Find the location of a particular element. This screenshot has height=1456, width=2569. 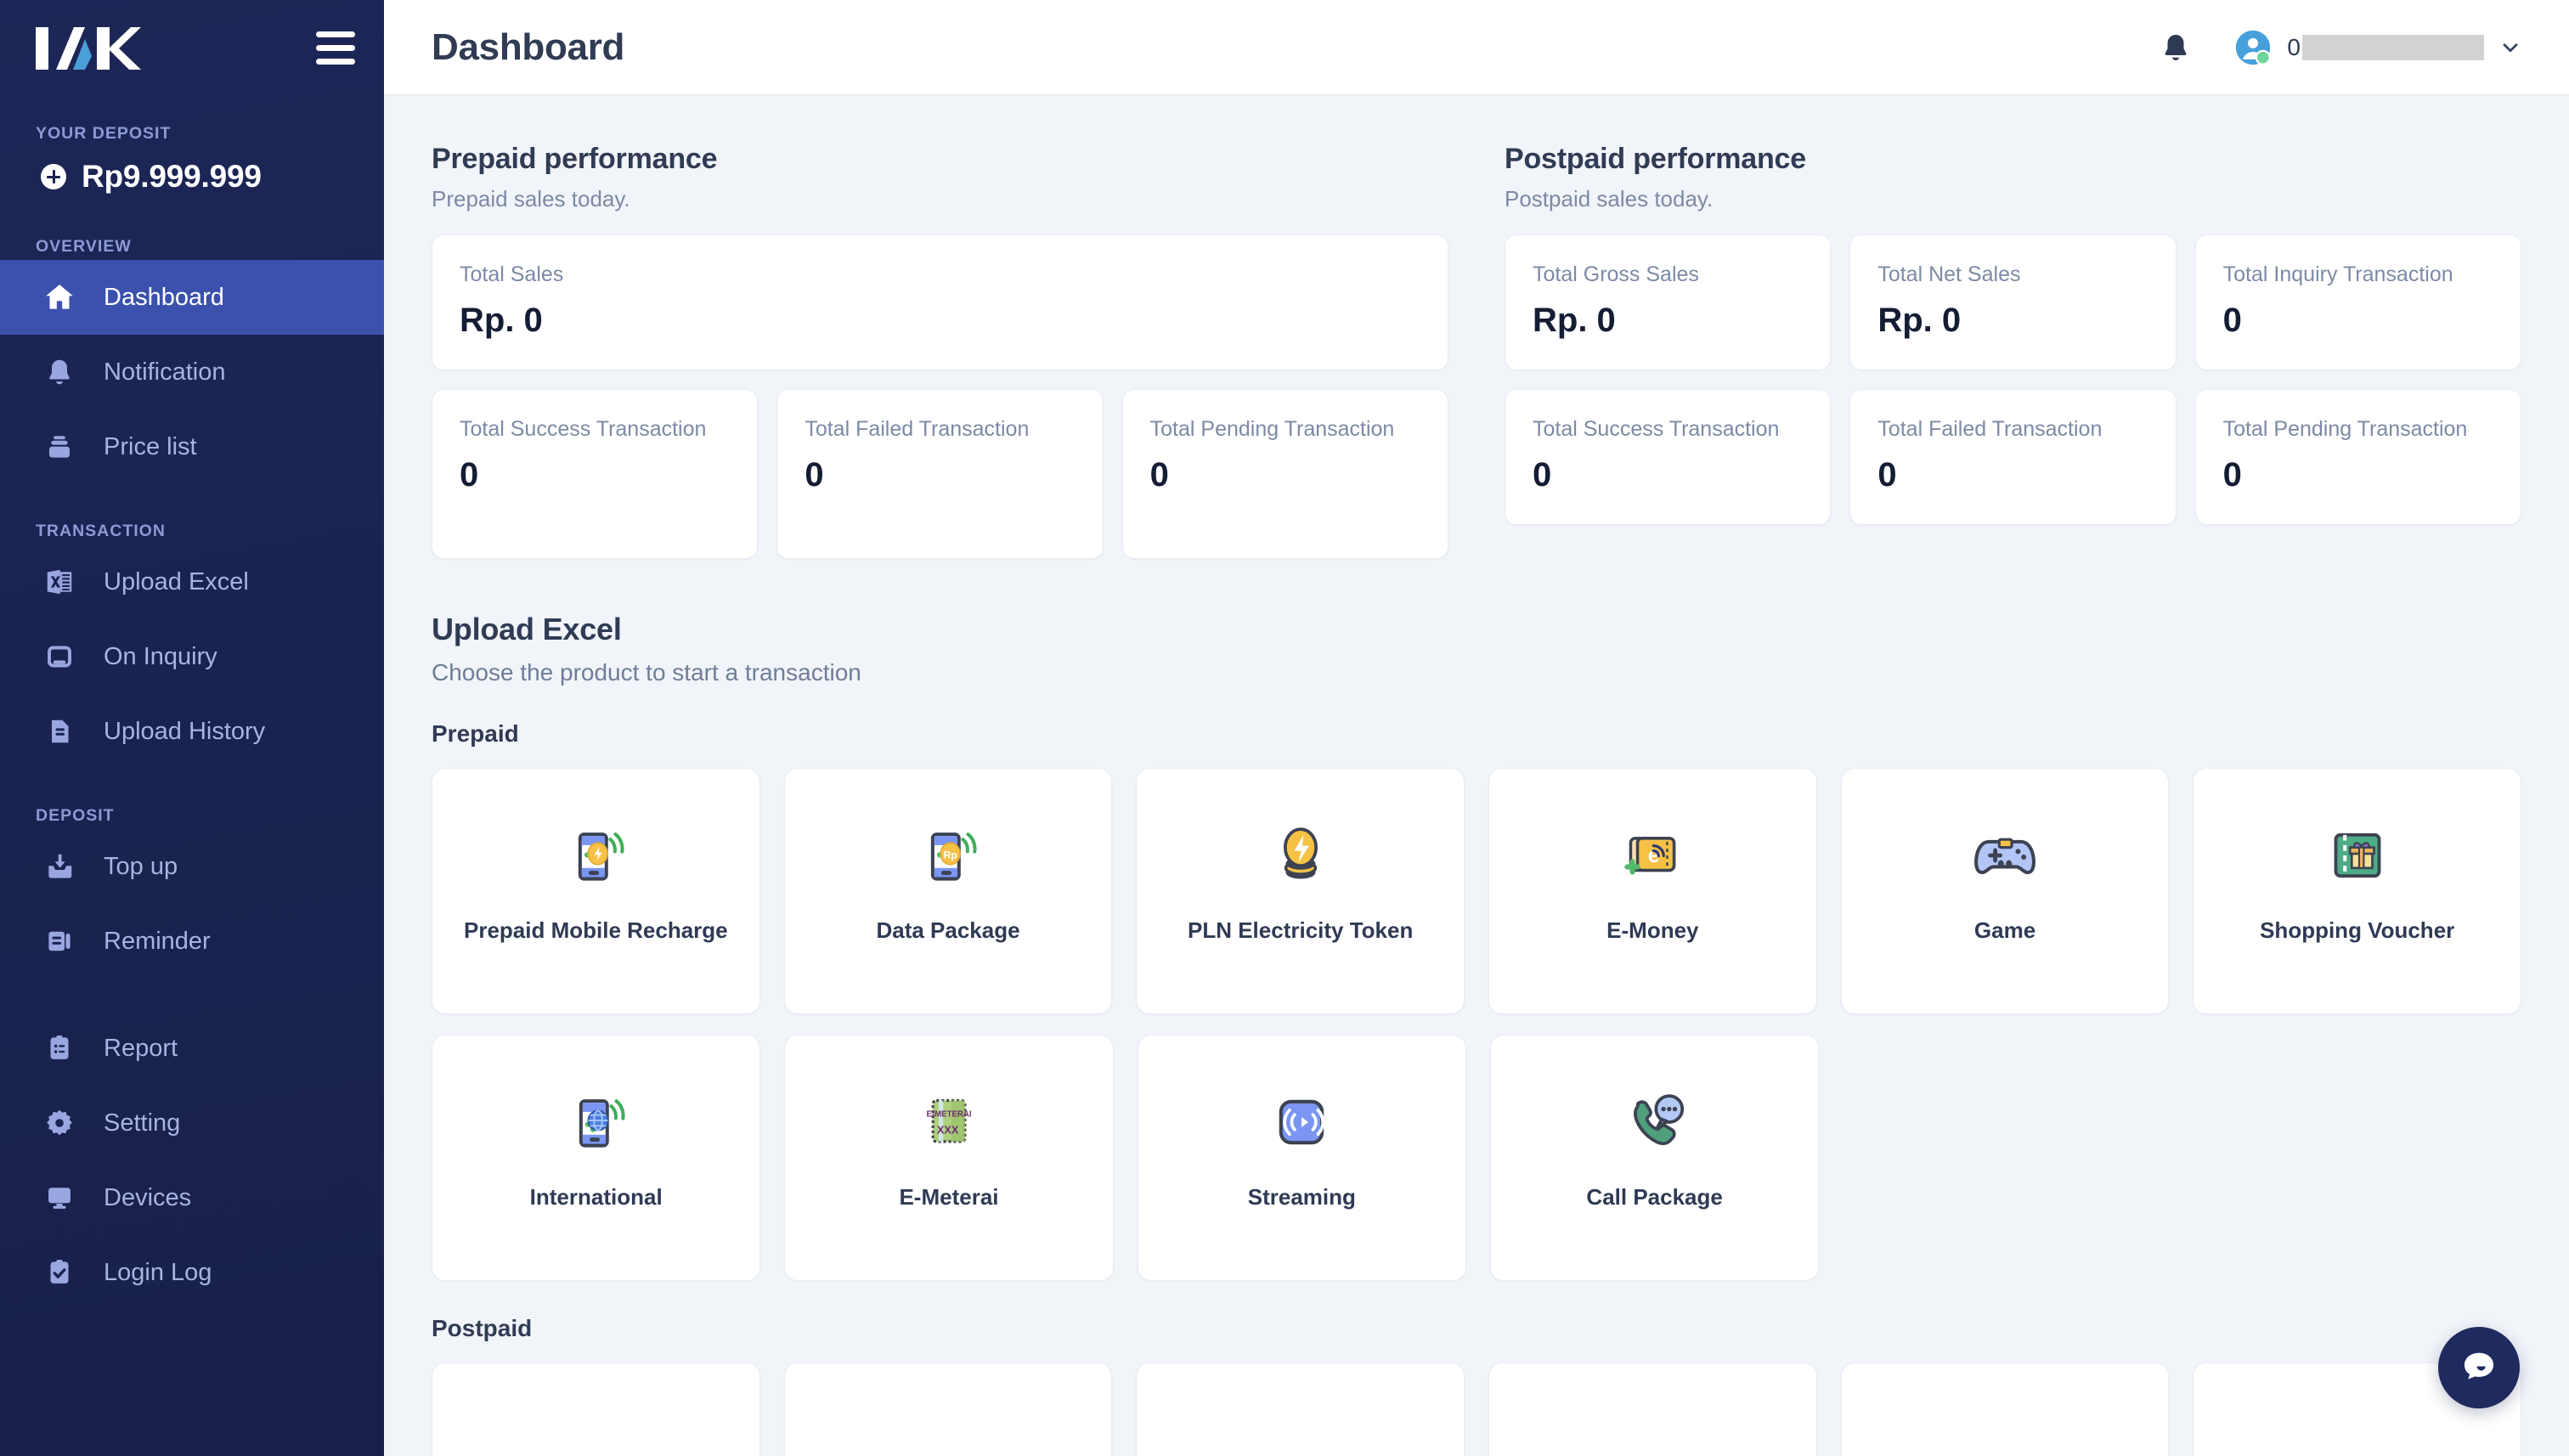

sidebar-item-top-up: Top up is located at coordinates (192, 867).